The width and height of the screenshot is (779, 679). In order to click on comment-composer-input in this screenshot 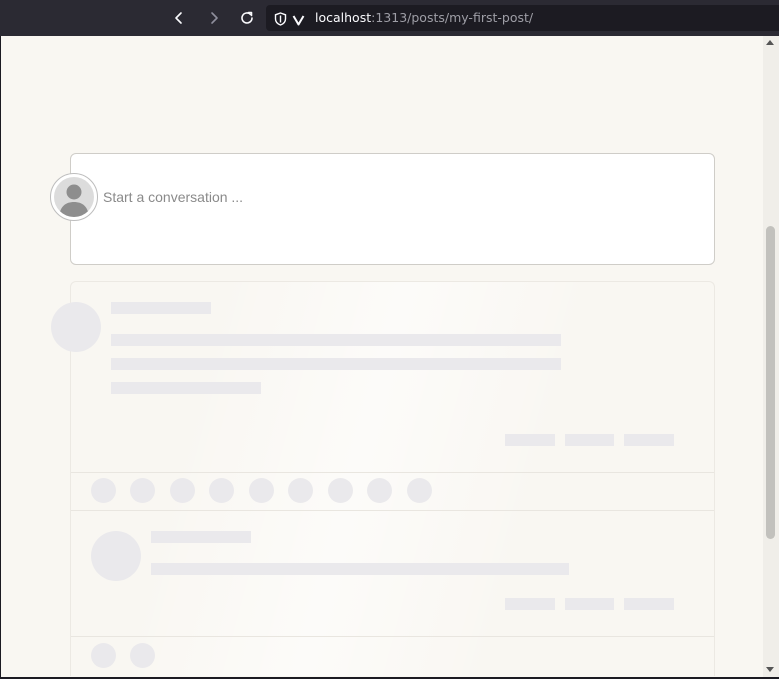, I will do `click(392, 209)`.